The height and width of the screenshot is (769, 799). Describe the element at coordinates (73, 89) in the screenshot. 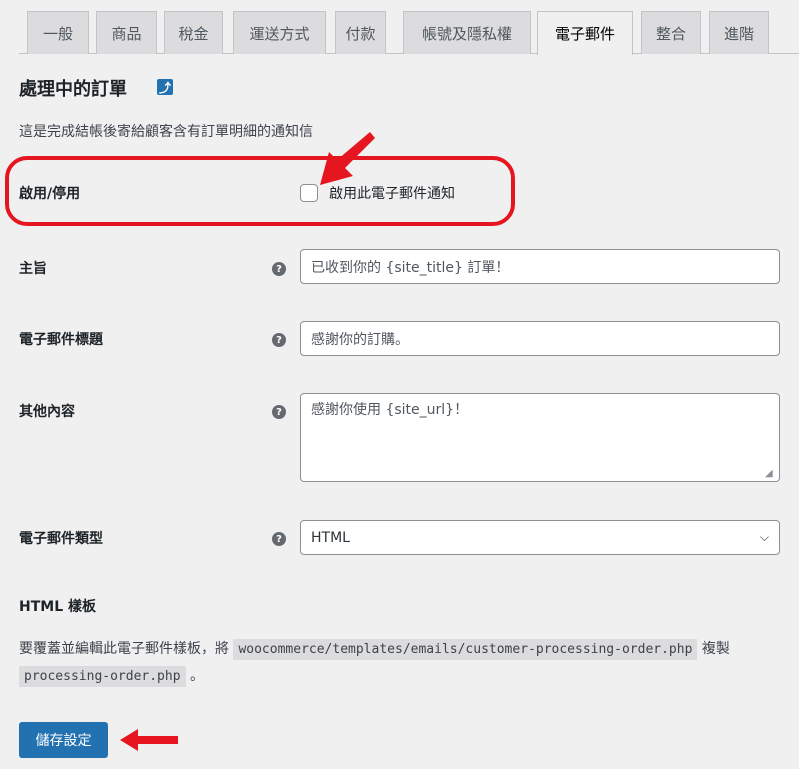

I see `page-title: 處理中的訂單` at that location.